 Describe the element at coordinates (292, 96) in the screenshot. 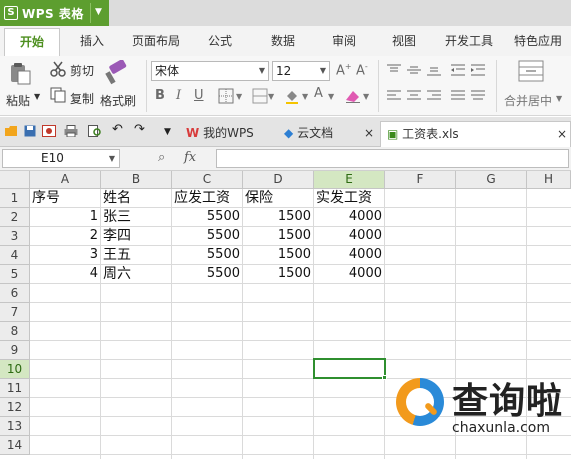

I see `fill-color-icon` at that location.